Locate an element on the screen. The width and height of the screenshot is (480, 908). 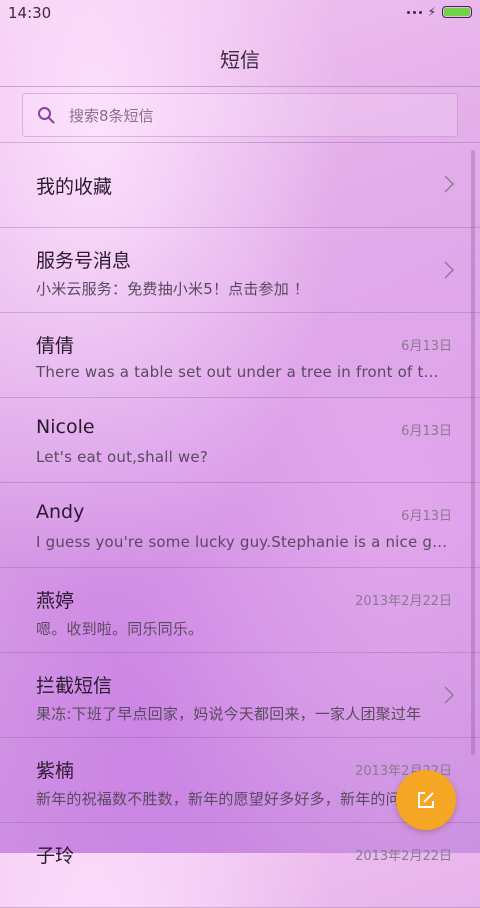
search-bar is located at coordinates (240, 115).